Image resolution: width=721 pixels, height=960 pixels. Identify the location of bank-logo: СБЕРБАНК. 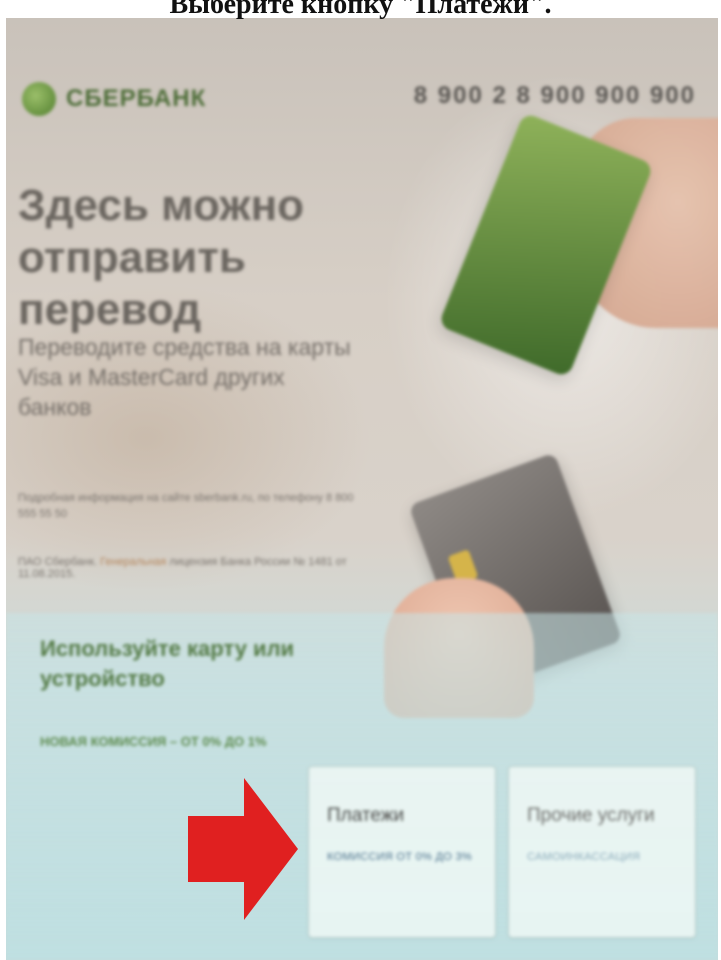
(114, 99).